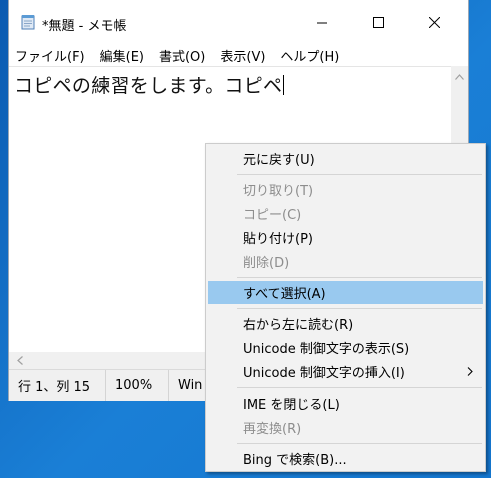 The image size is (491, 478). I want to click on close-icon, so click(434, 22).